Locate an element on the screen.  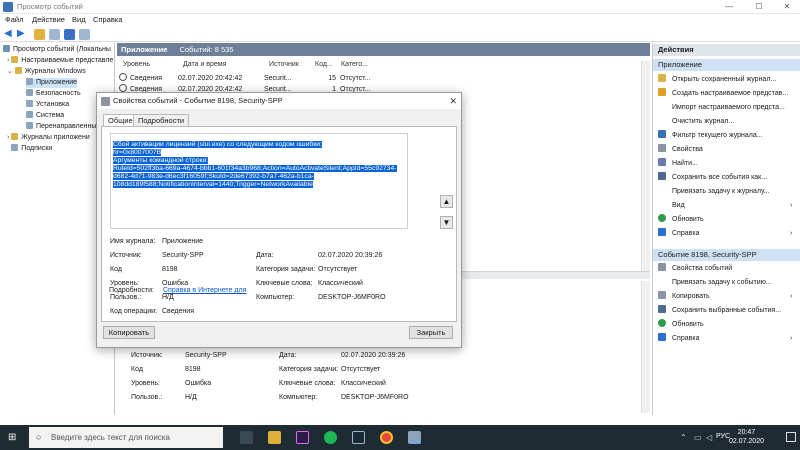
clock: 20:47 02.07.2020 is located at coordinates (746, 437).